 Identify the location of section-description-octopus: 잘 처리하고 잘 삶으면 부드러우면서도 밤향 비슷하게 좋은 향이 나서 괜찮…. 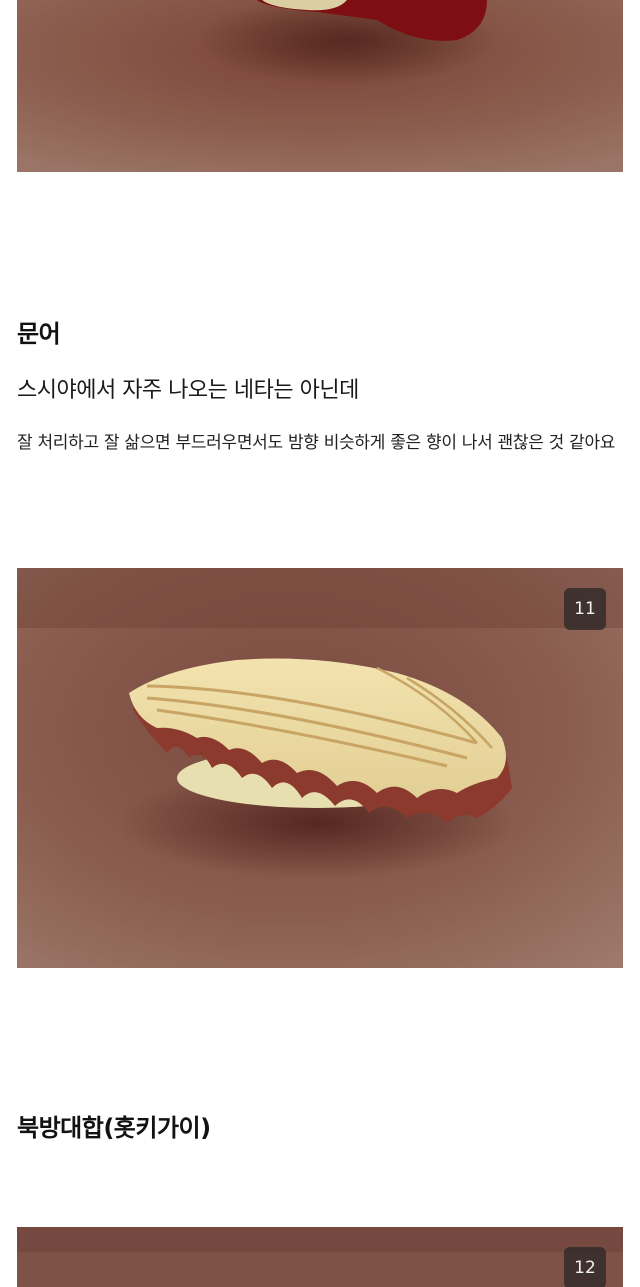
(316, 443).